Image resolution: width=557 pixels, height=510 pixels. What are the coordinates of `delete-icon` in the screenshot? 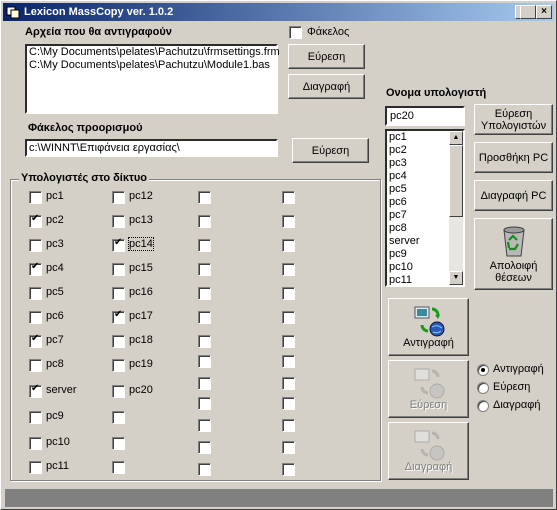 It's located at (429, 445).